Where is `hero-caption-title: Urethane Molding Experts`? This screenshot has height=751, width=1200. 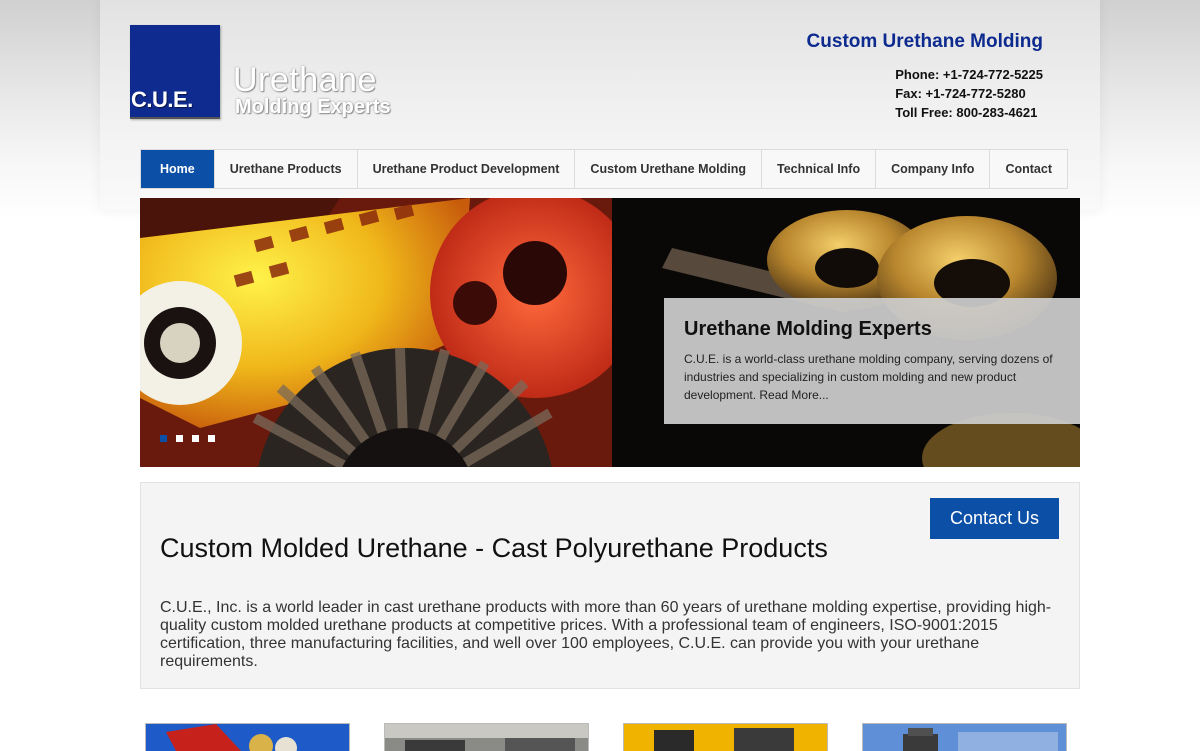
hero-caption-title: Urethane Molding Experts is located at coordinates (808, 329).